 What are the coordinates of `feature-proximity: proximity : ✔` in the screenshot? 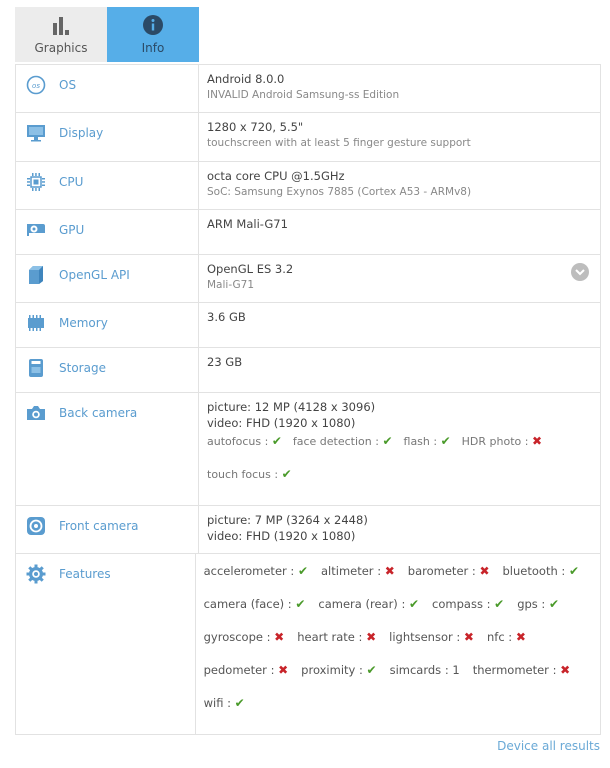 It's located at (339, 669).